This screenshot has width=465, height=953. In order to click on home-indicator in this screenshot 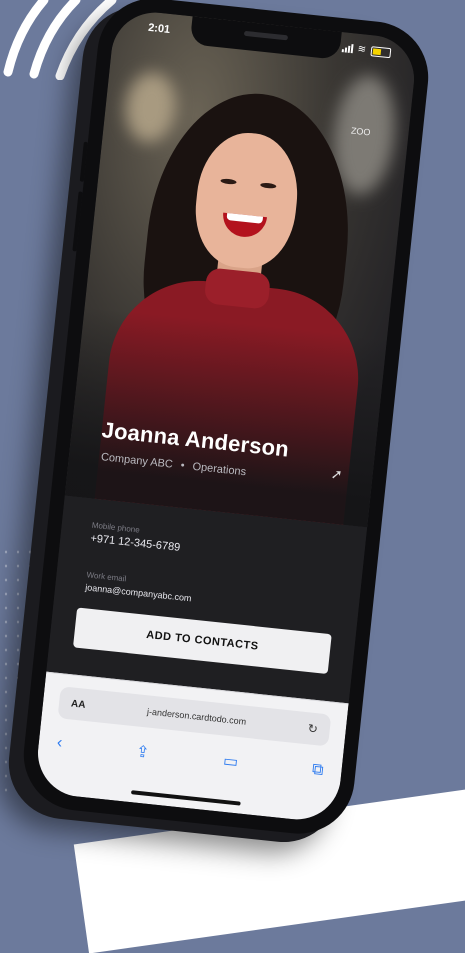, I will do `click(185, 798)`.